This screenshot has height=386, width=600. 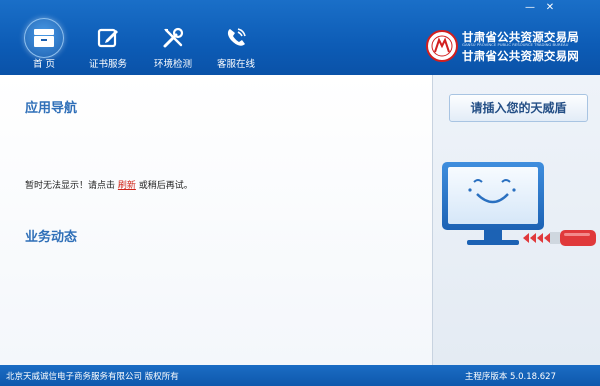 I want to click on nav-environment-label: 环境检测, so click(x=172, y=64).